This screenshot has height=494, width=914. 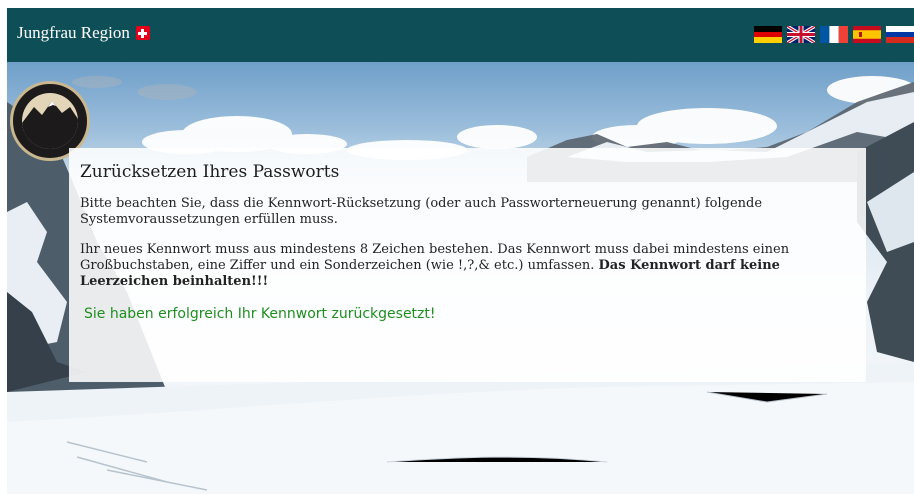 What do you see at coordinates (867, 34) in the screenshot?
I see `spanish-flag-icon` at bounding box center [867, 34].